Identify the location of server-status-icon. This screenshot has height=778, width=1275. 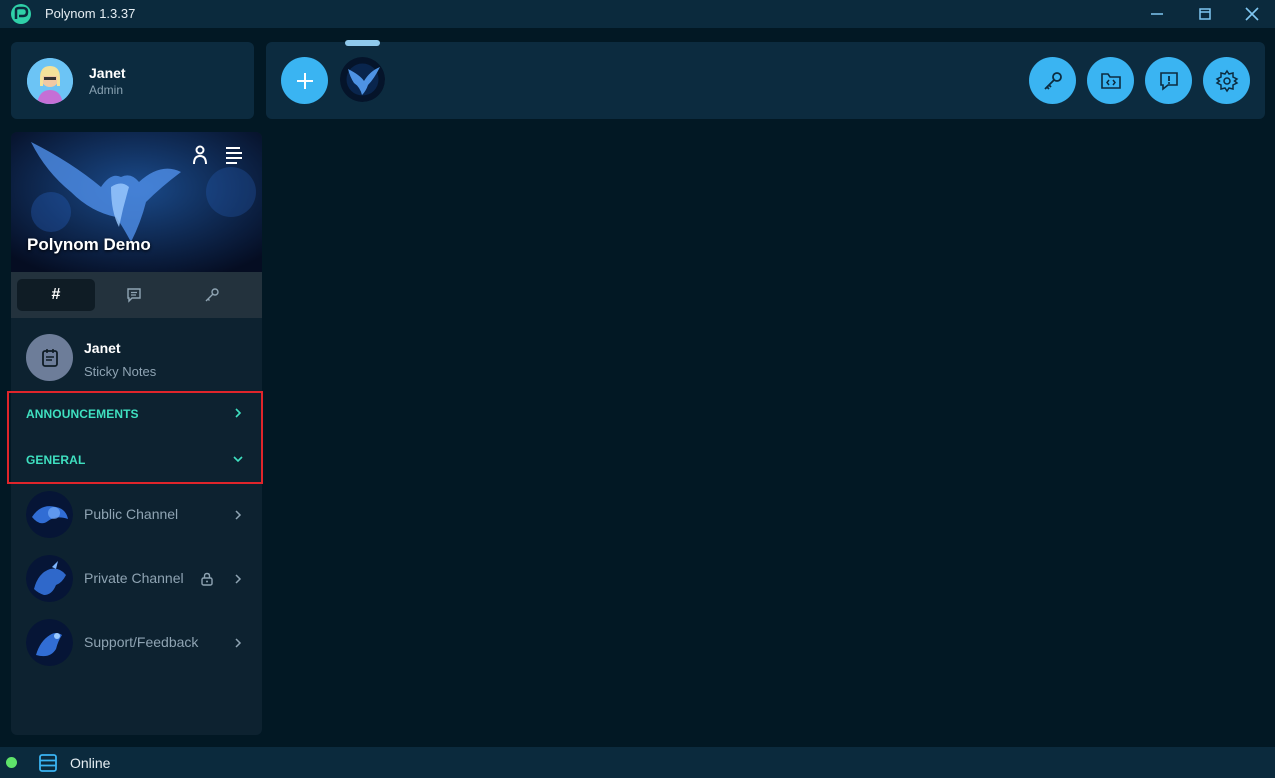
(48, 763).